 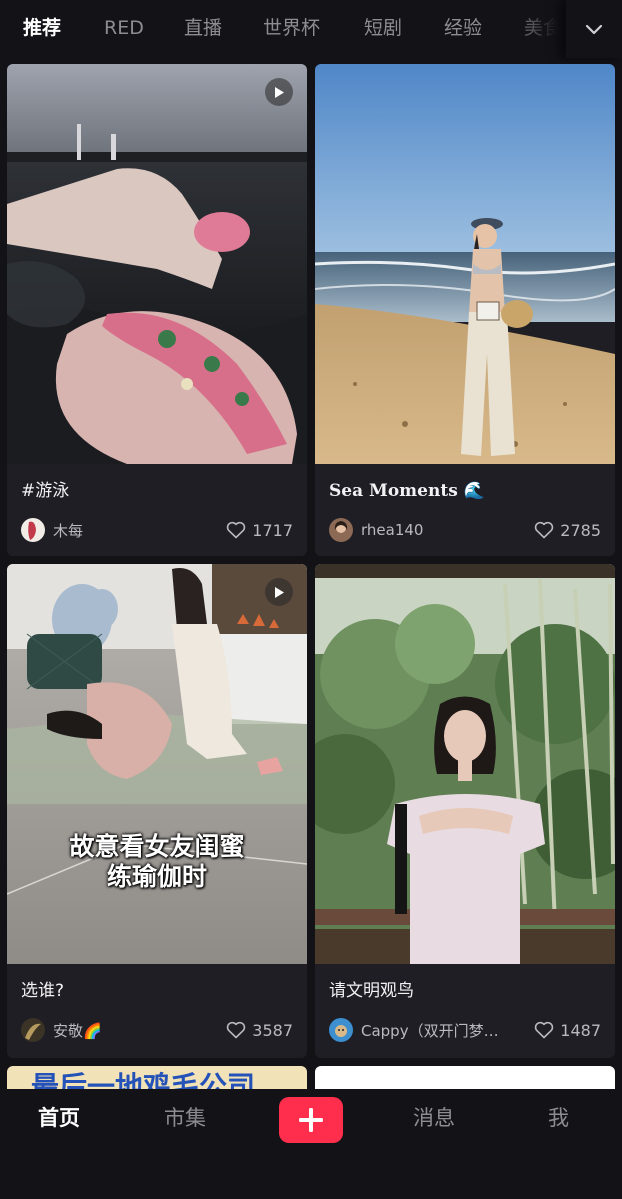 I want to click on tab-experience: 经验, so click(x=463, y=28).